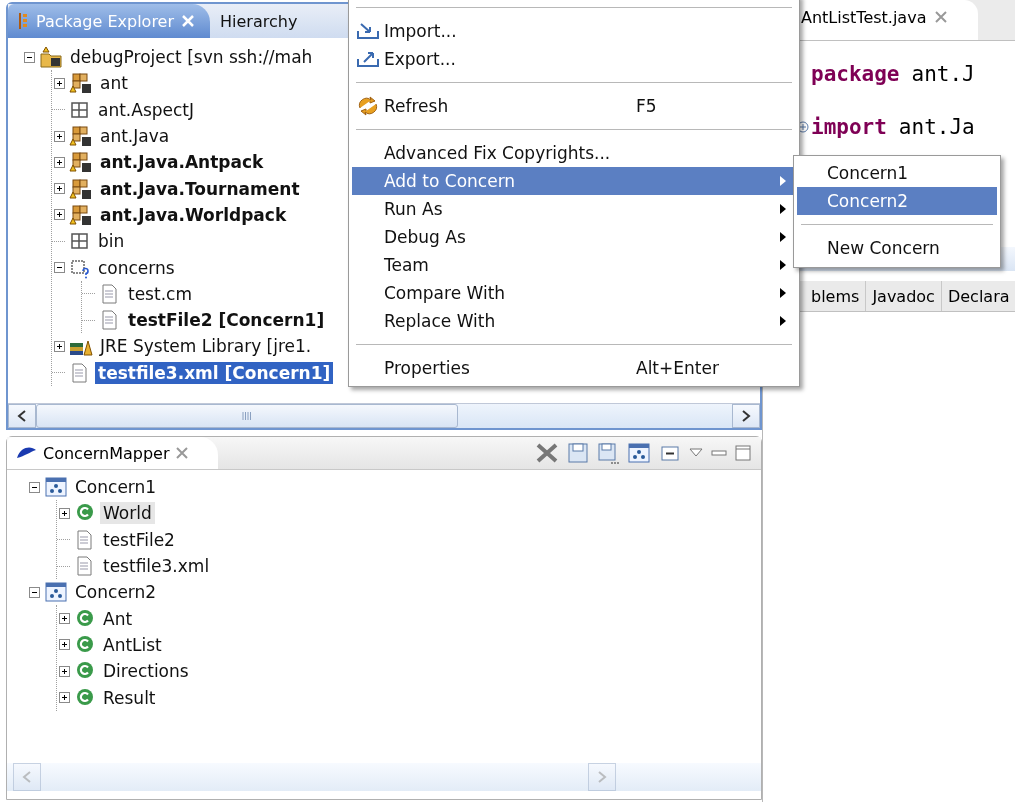 This screenshot has width=1015, height=802. I want to click on tree-item: Directions, so click(146, 671).